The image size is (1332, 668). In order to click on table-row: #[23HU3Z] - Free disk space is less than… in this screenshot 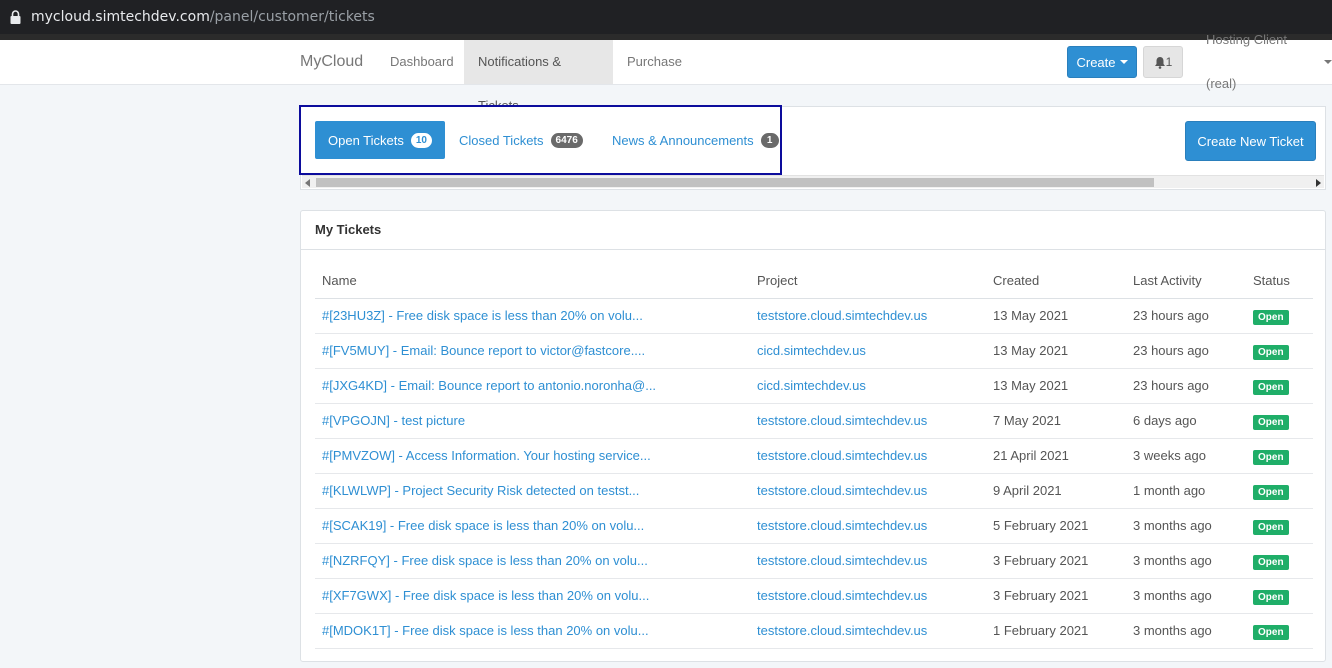, I will do `click(814, 316)`.